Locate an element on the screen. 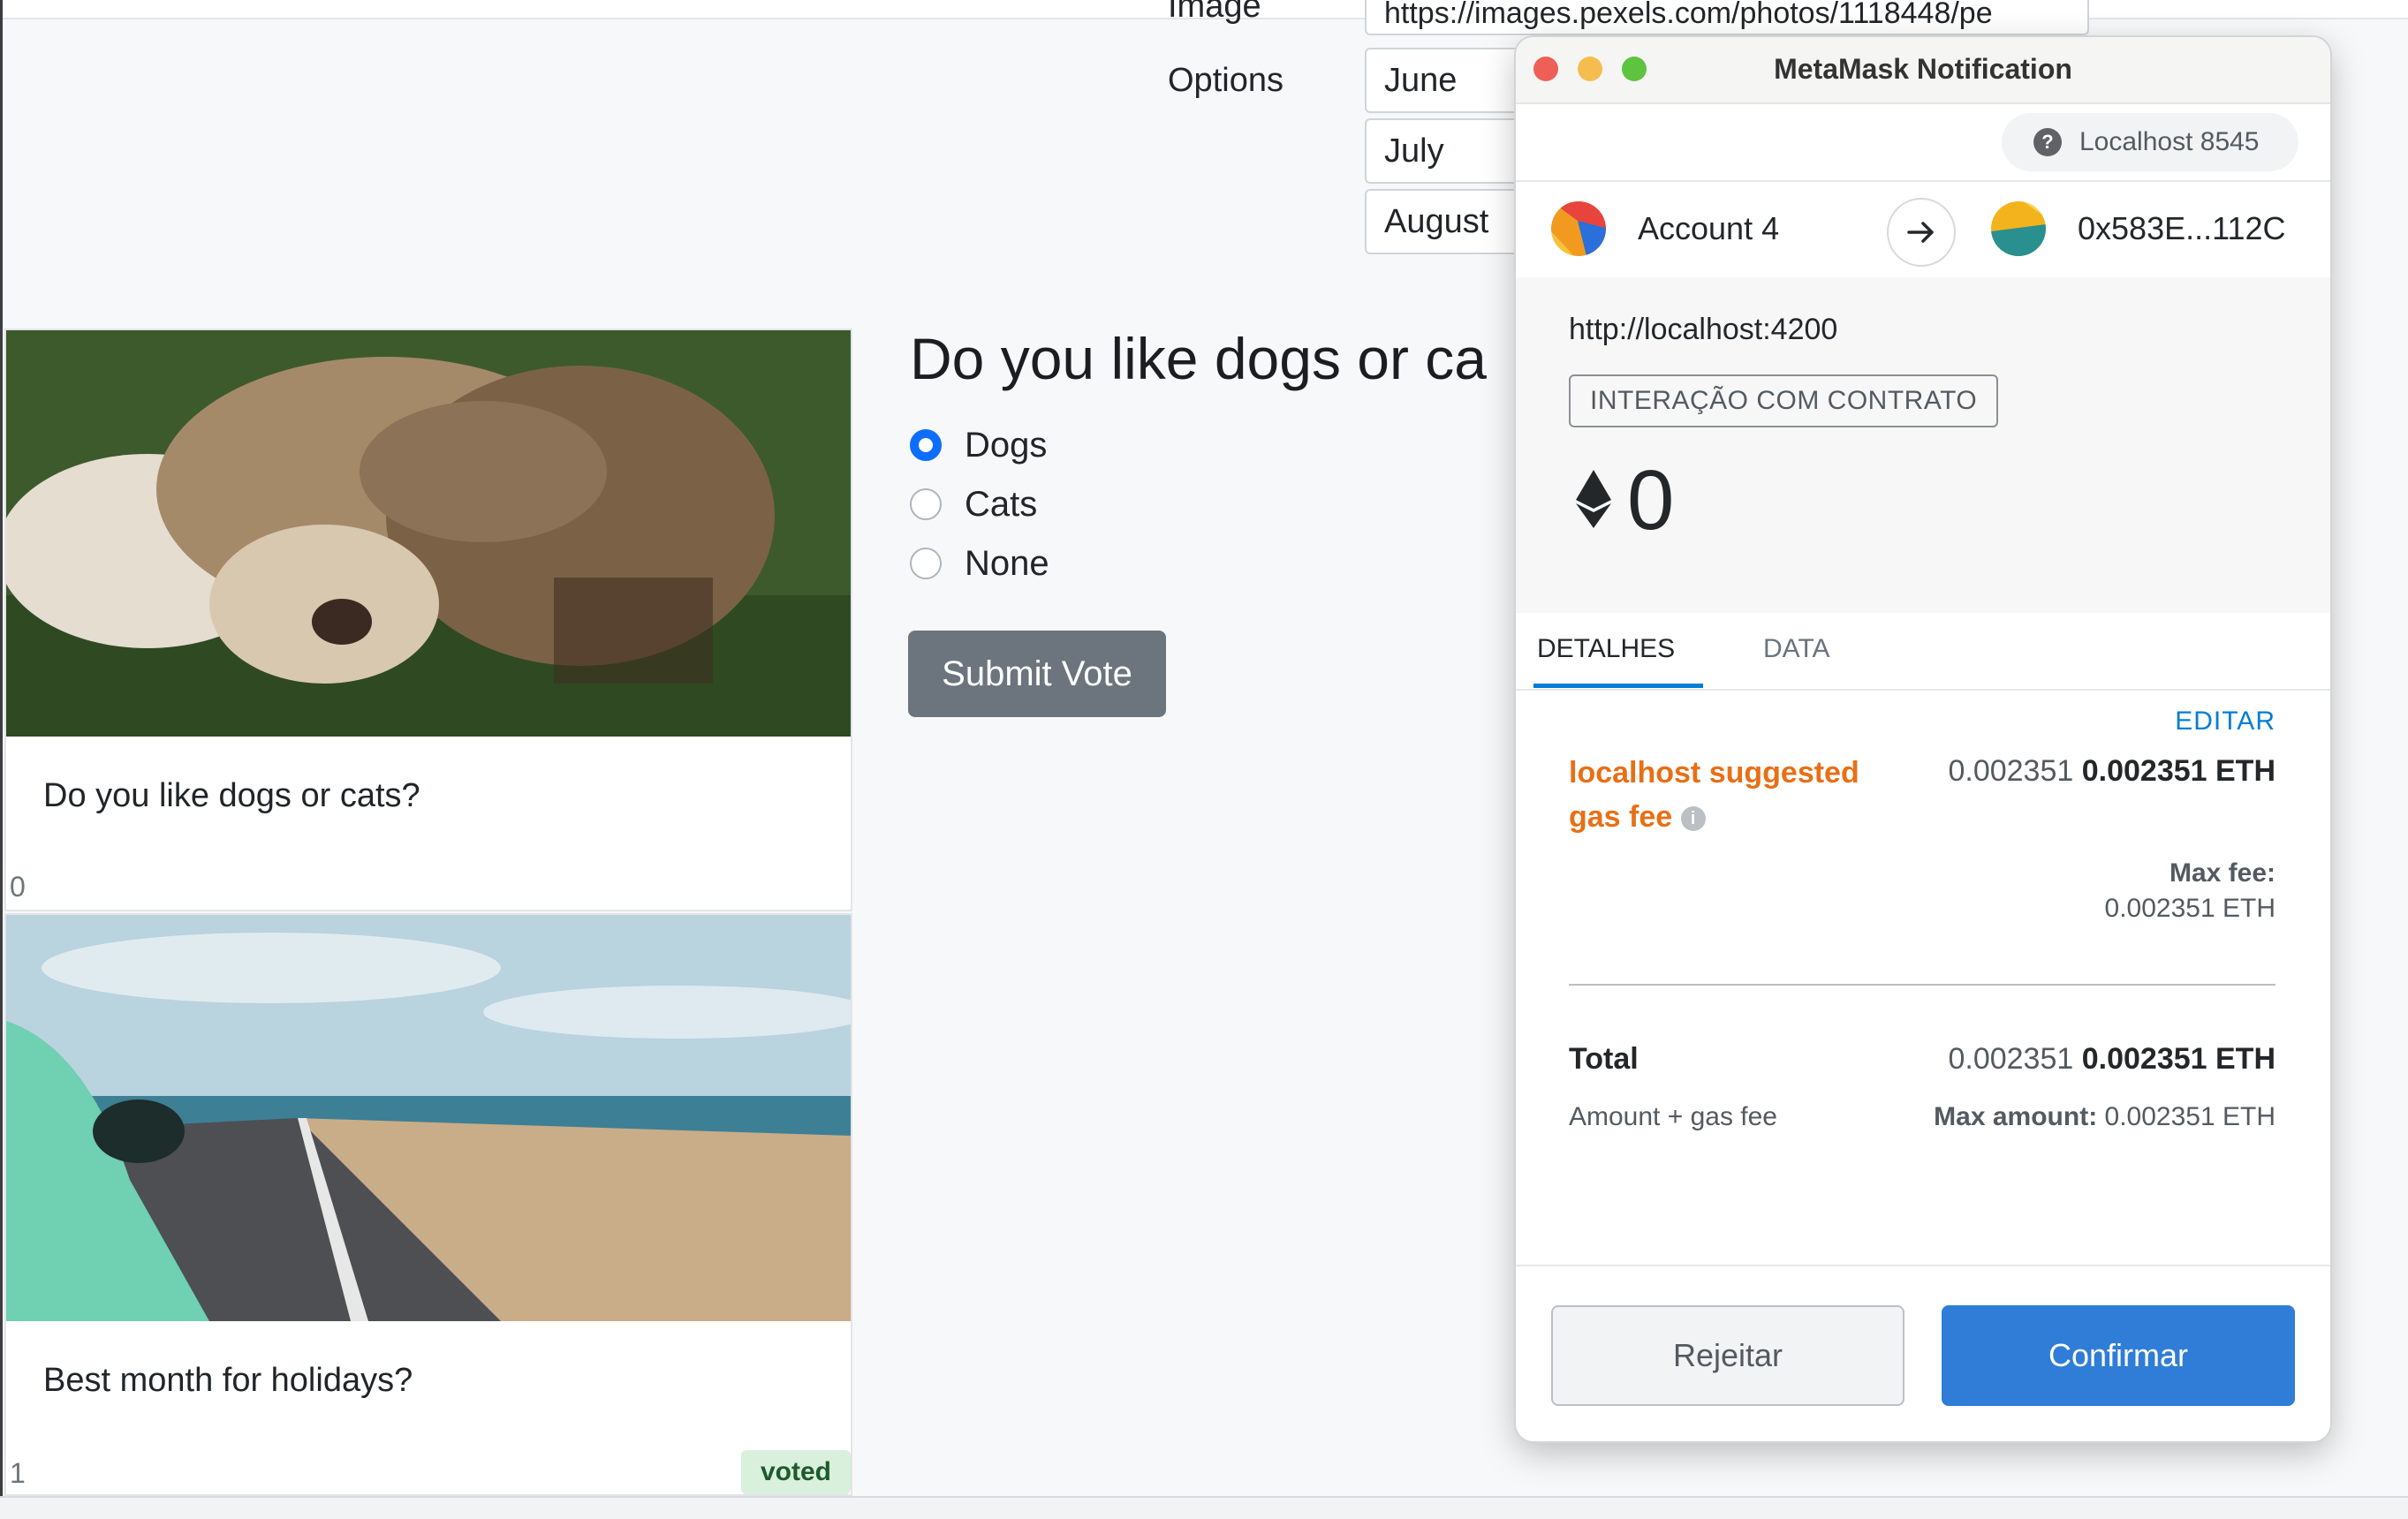 Image resolution: width=2408 pixels, height=1519 pixels. window-title: MetaMask Notification is located at coordinates (1923, 69).